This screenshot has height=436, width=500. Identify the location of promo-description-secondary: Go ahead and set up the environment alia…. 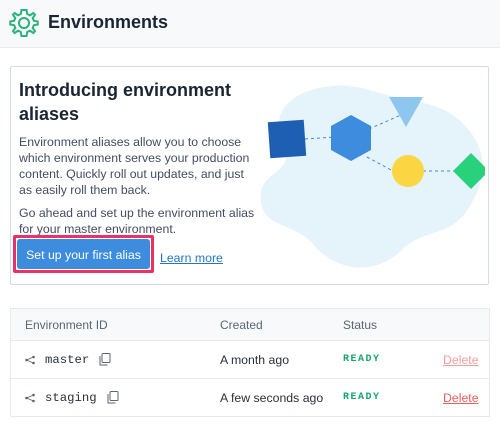
(137, 221).